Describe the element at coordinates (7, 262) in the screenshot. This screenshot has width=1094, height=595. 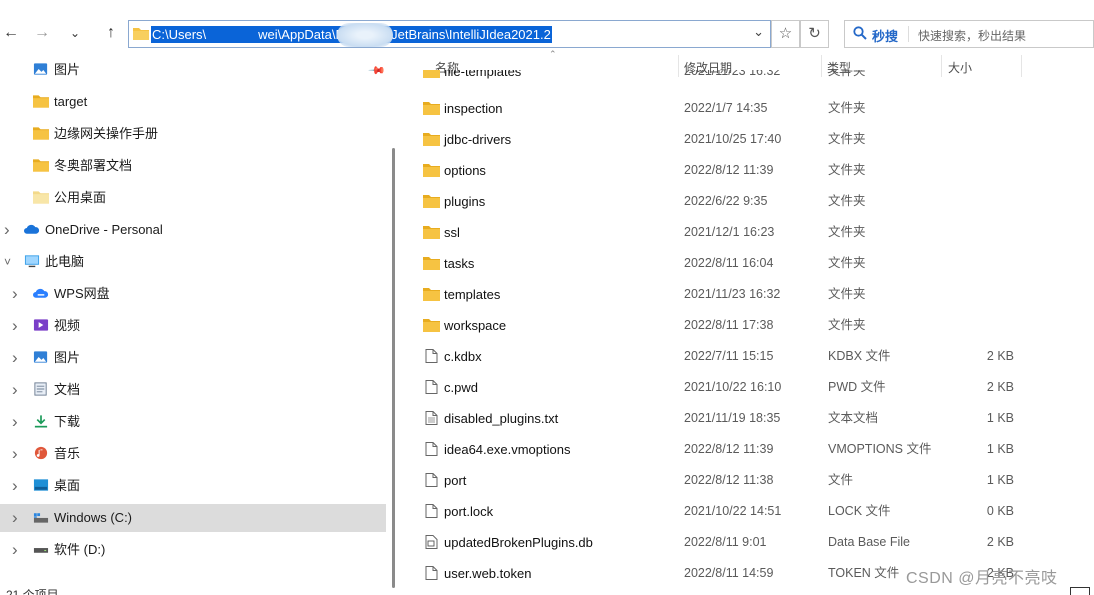
I see `chevron-down-icon: ˅` at that location.